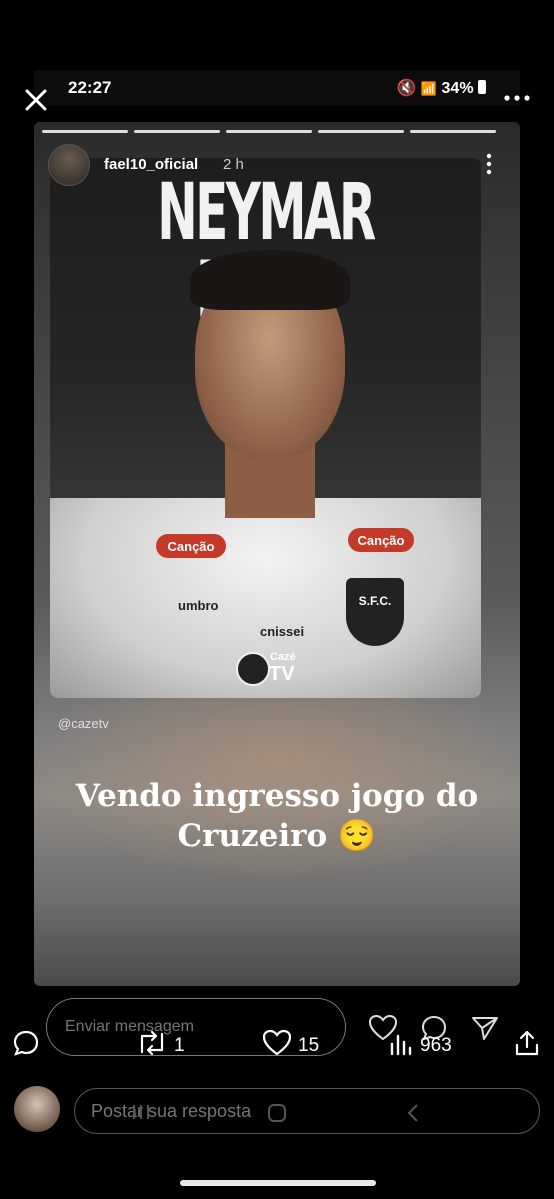 Image resolution: width=554 pixels, height=1199 pixels. What do you see at coordinates (191, 546) in the screenshot?
I see `sponsor-badge-left: Canção` at bounding box center [191, 546].